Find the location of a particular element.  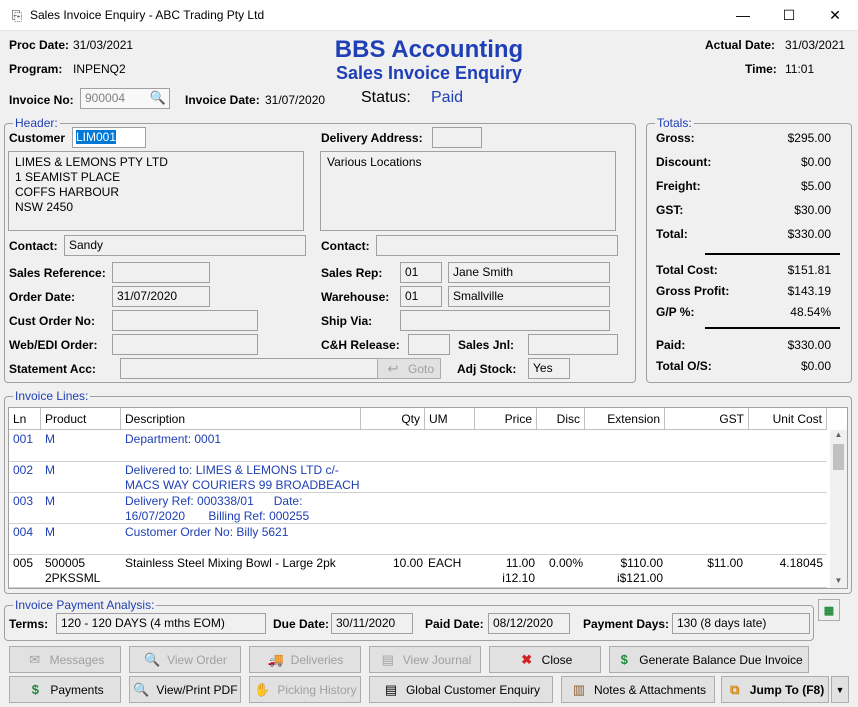

journal-icon: ▤ is located at coordinates (387, 659).